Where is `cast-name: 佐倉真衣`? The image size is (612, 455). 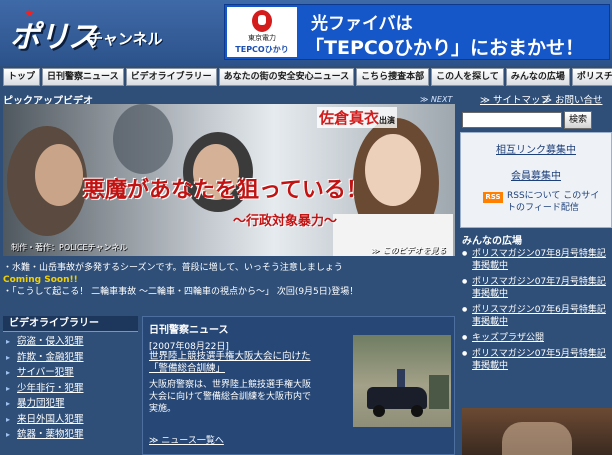 cast-name: 佐倉真衣 is located at coordinates (349, 118).